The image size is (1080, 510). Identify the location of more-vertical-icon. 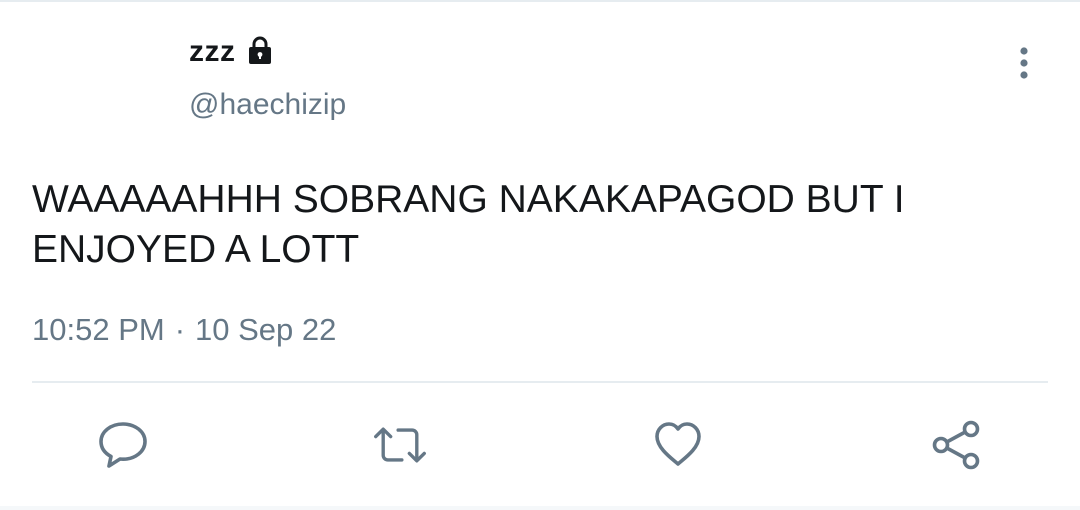
(1024, 63).